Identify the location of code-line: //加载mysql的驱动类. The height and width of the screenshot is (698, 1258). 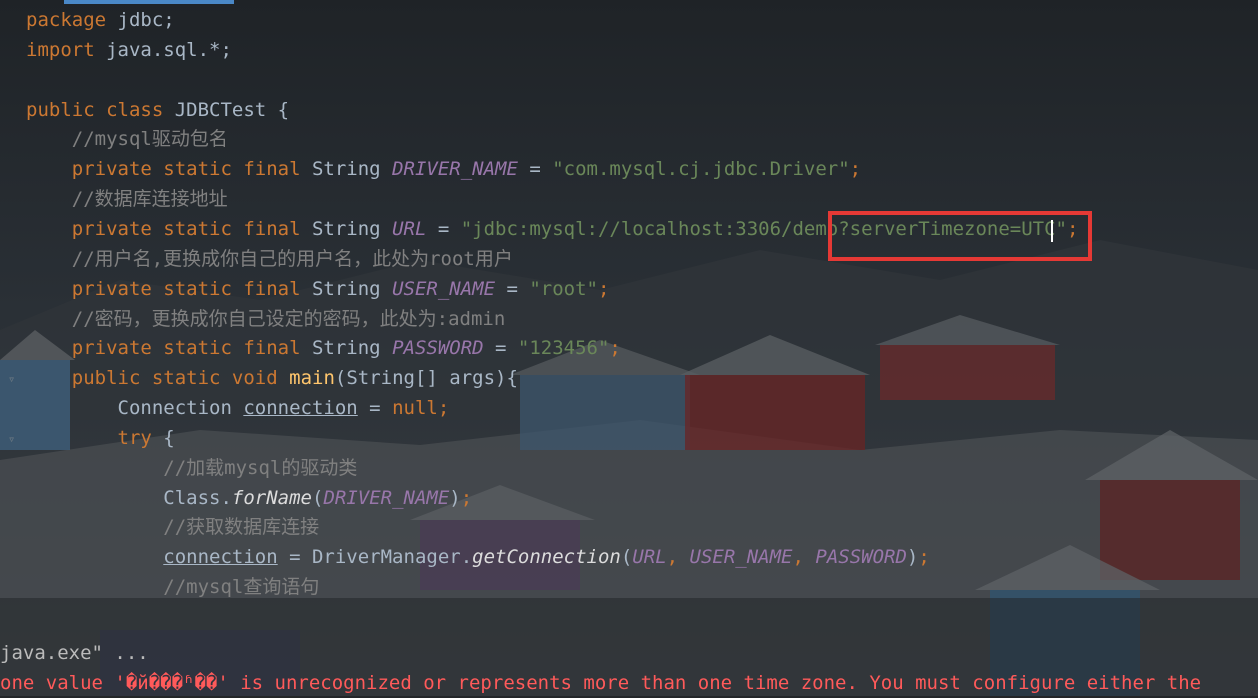
(191, 468).